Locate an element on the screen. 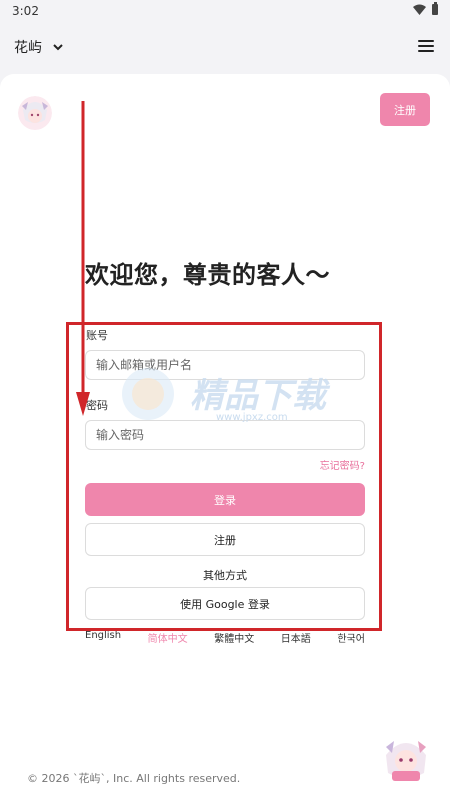 This screenshot has height=800, width=450. status-bar: 3:02 is located at coordinates (225, 11).